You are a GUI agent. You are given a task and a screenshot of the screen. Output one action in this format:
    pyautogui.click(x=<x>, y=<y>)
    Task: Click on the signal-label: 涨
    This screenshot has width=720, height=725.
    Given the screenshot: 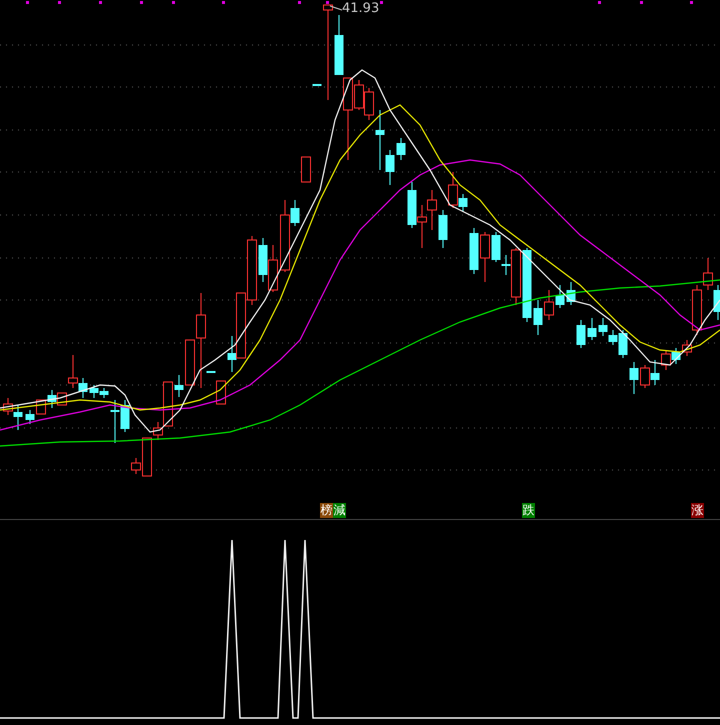 What is the action you would take?
    pyautogui.click(x=697, y=510)
    